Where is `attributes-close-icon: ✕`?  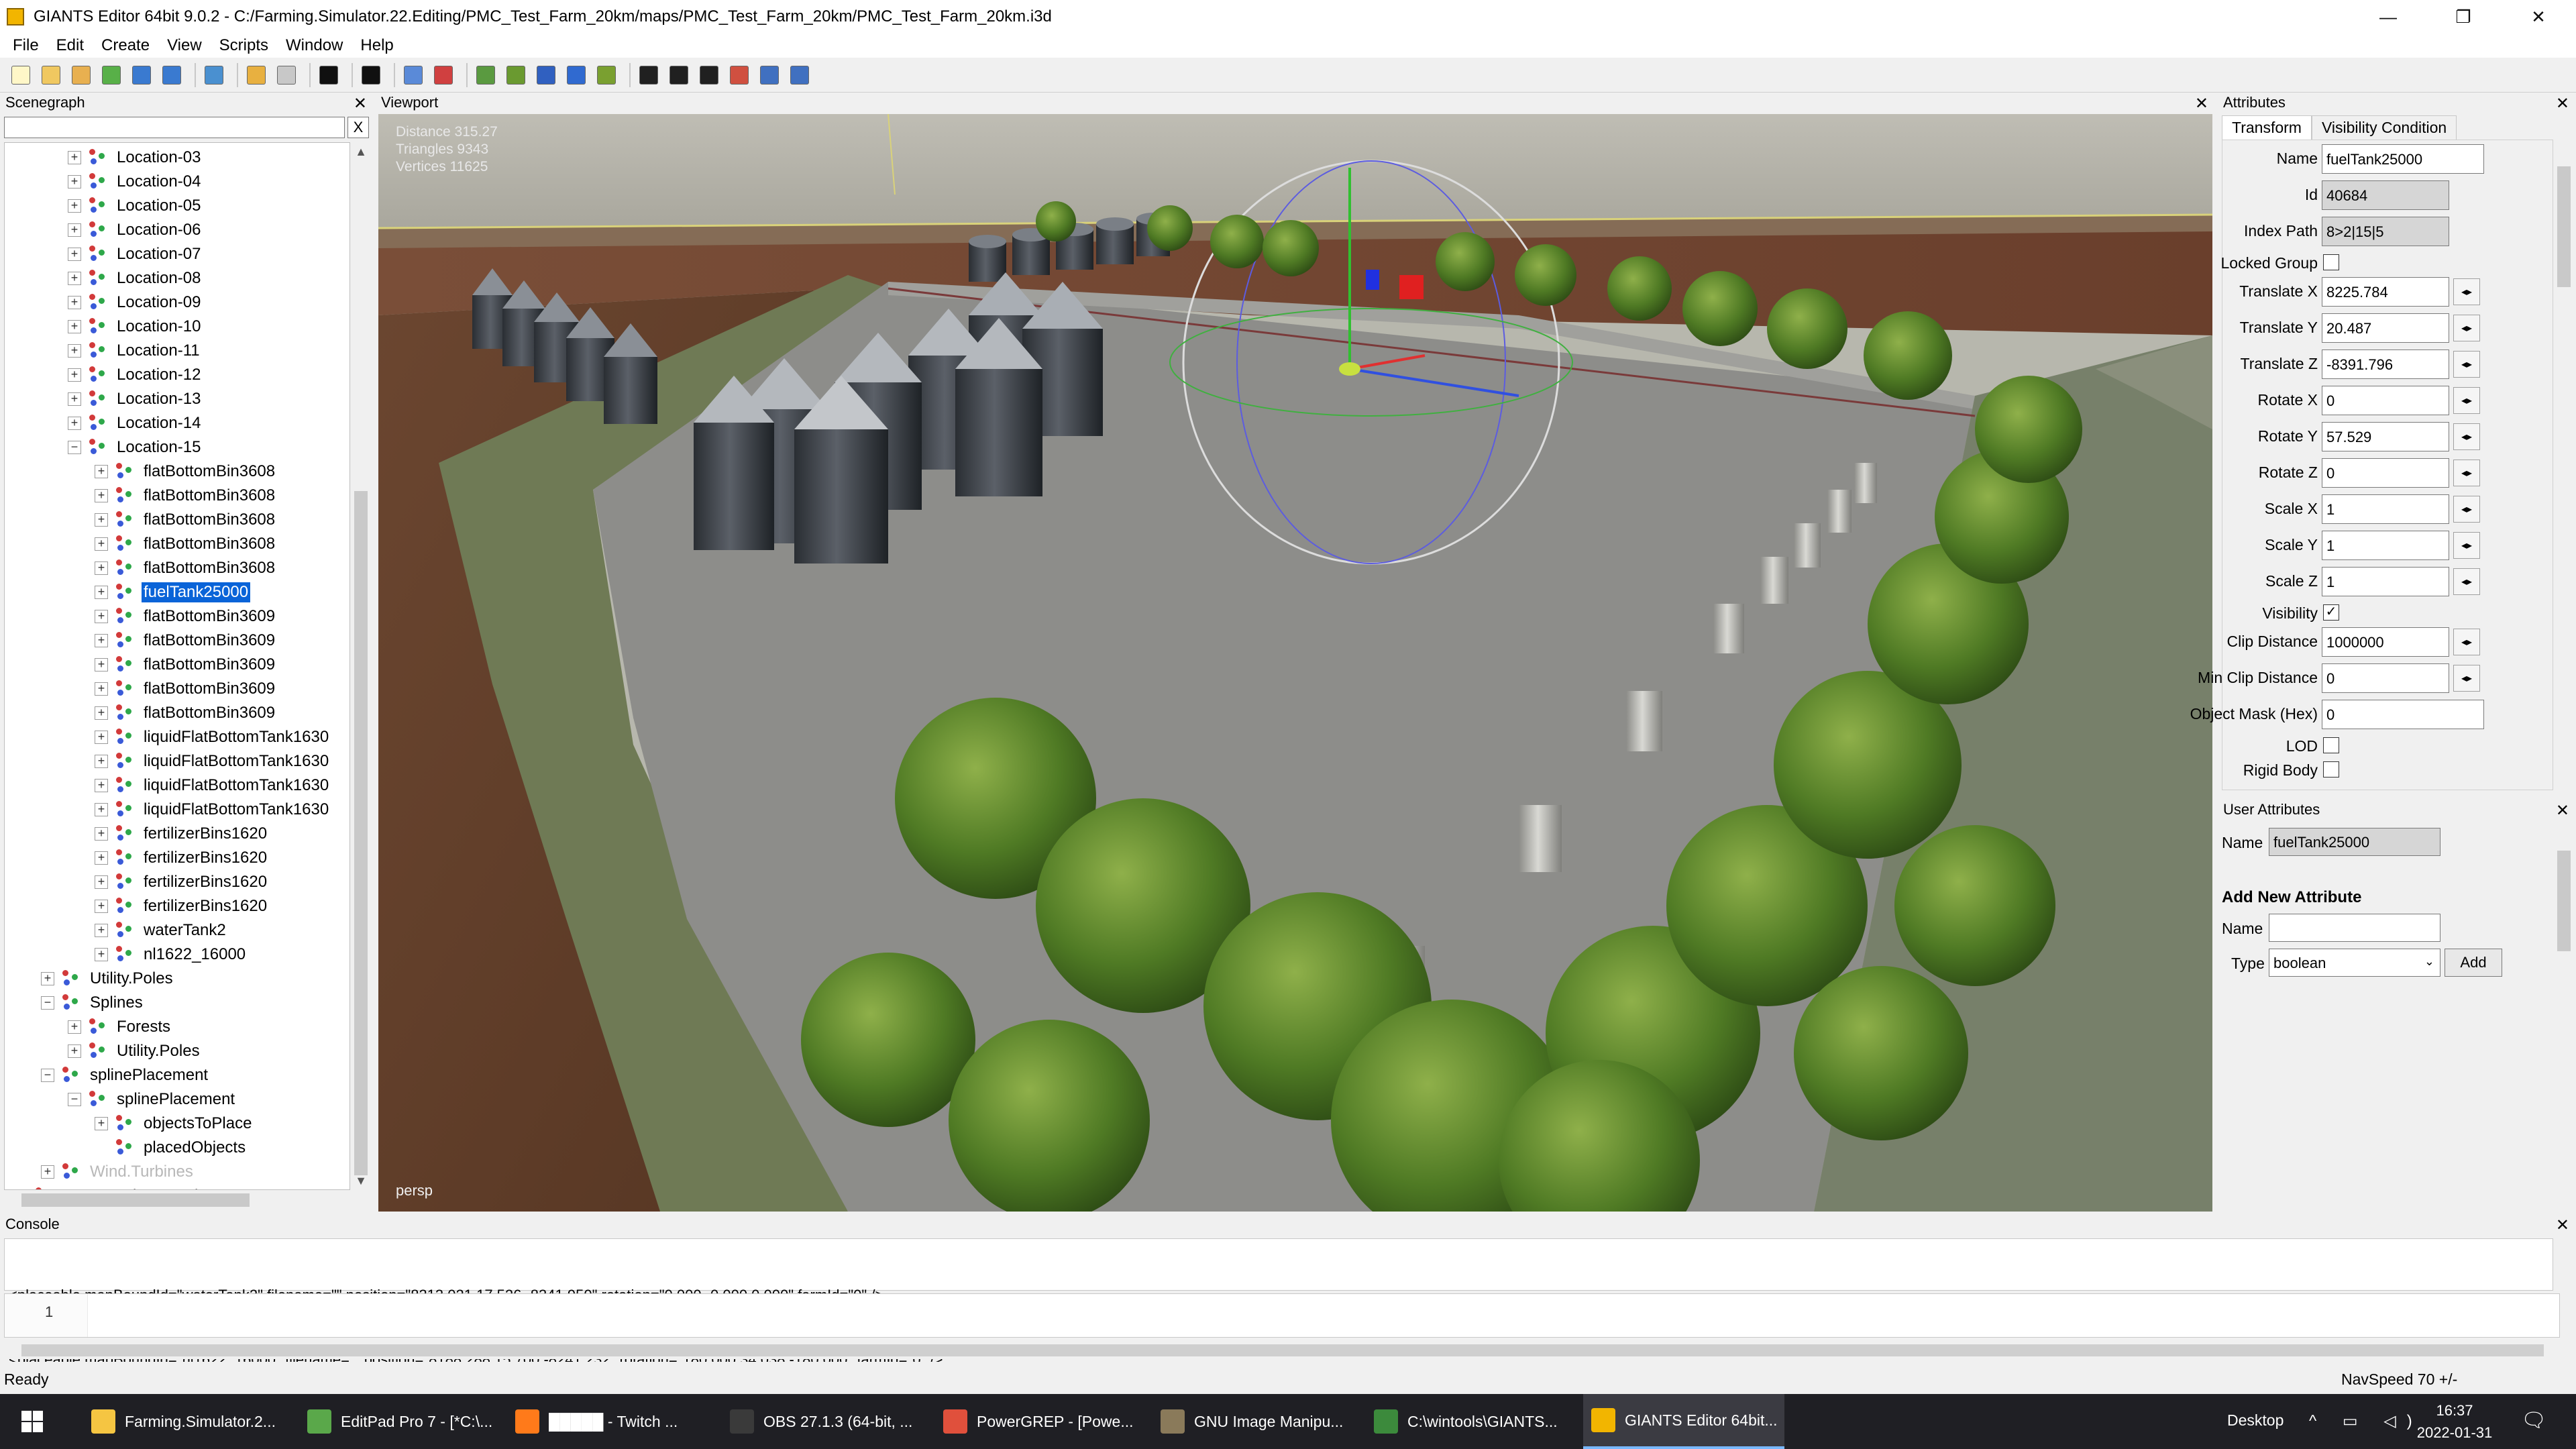 attributes-close-icon: ✕ is located at coordinates (2562, 103).